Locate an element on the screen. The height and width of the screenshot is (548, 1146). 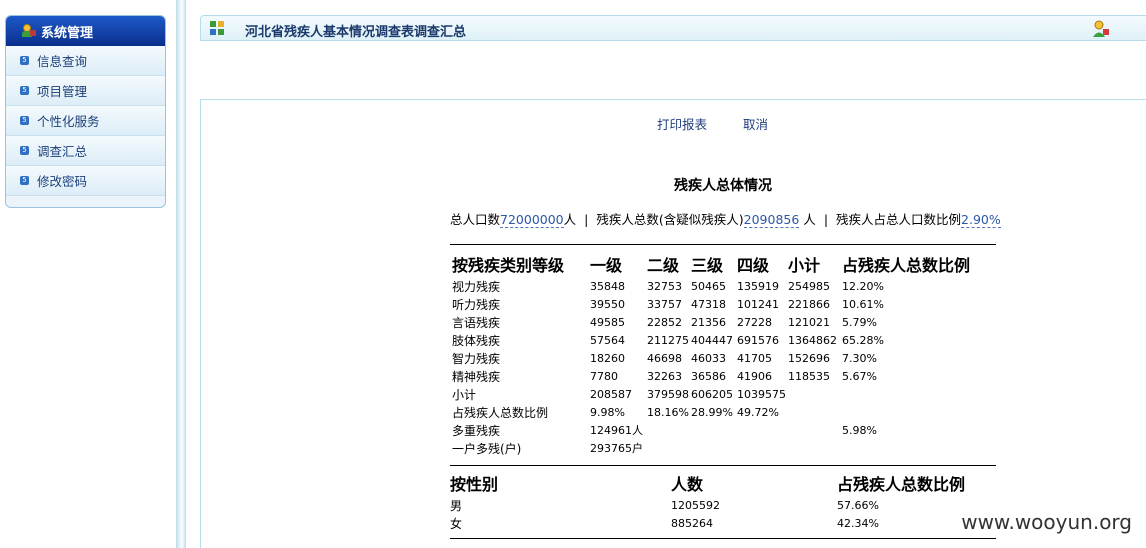
ratio-value: 2.90% is located at coordinates (981, 220).